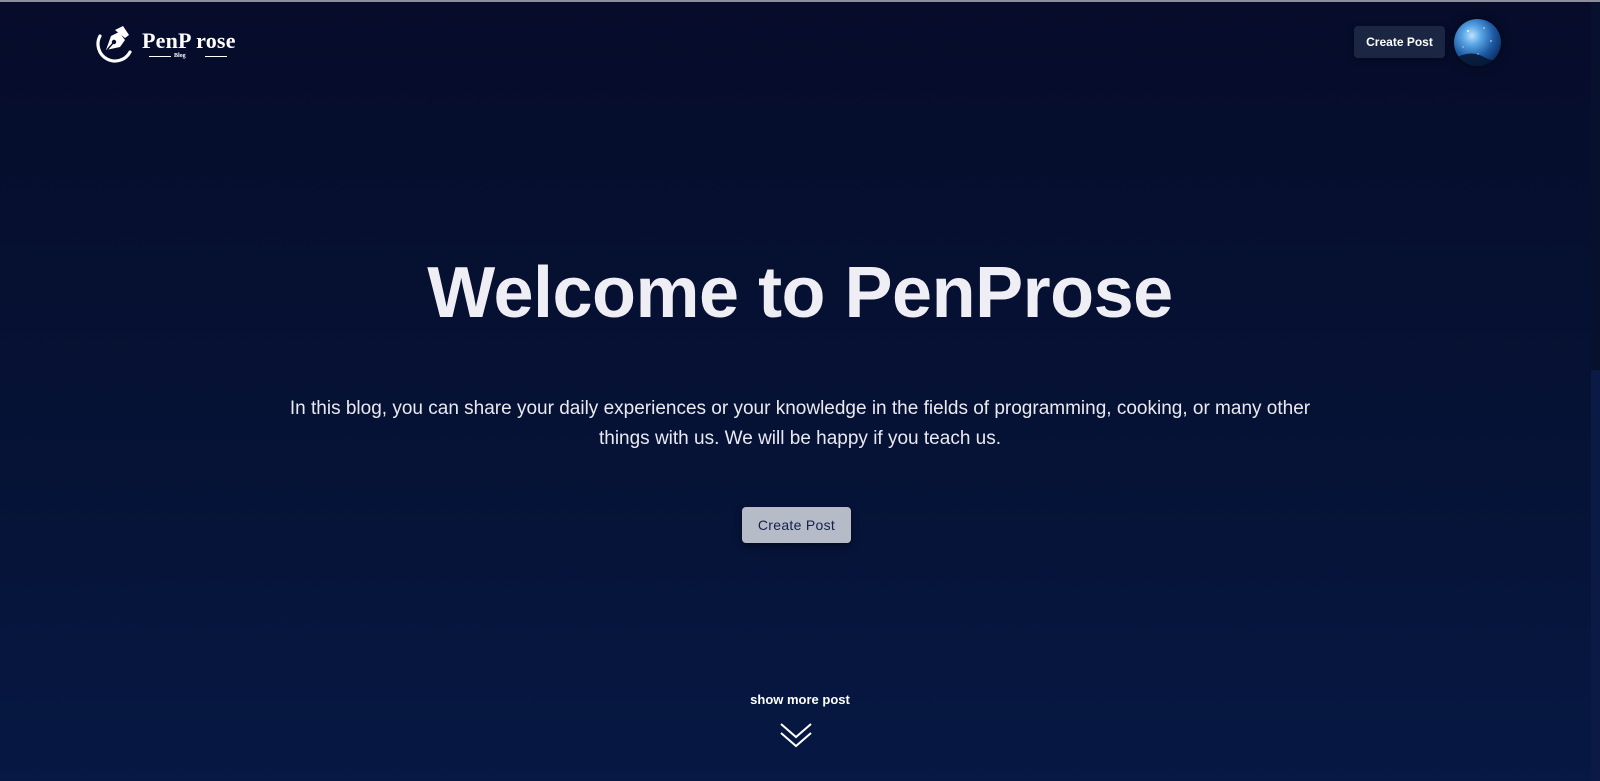 This screenshot has width=1600, height=781. What do you see at coordinates (180, 56) in the screenshot?
I see `brand-tagline: Blog` at bounding box center [180, 56].